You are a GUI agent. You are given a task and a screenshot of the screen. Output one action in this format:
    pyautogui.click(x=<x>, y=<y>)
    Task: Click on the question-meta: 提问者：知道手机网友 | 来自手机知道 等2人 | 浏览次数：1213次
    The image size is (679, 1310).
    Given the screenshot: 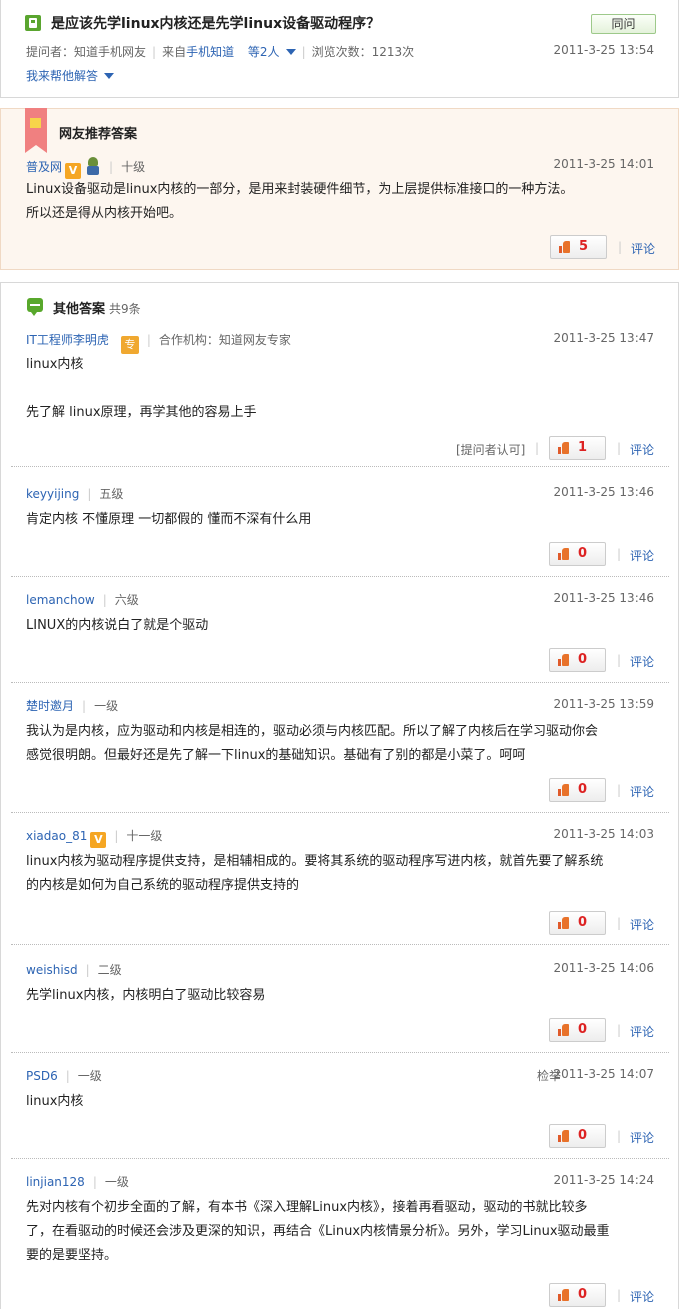 What is the action you would take?
    pyautogui.click(x=220, y=52)
    